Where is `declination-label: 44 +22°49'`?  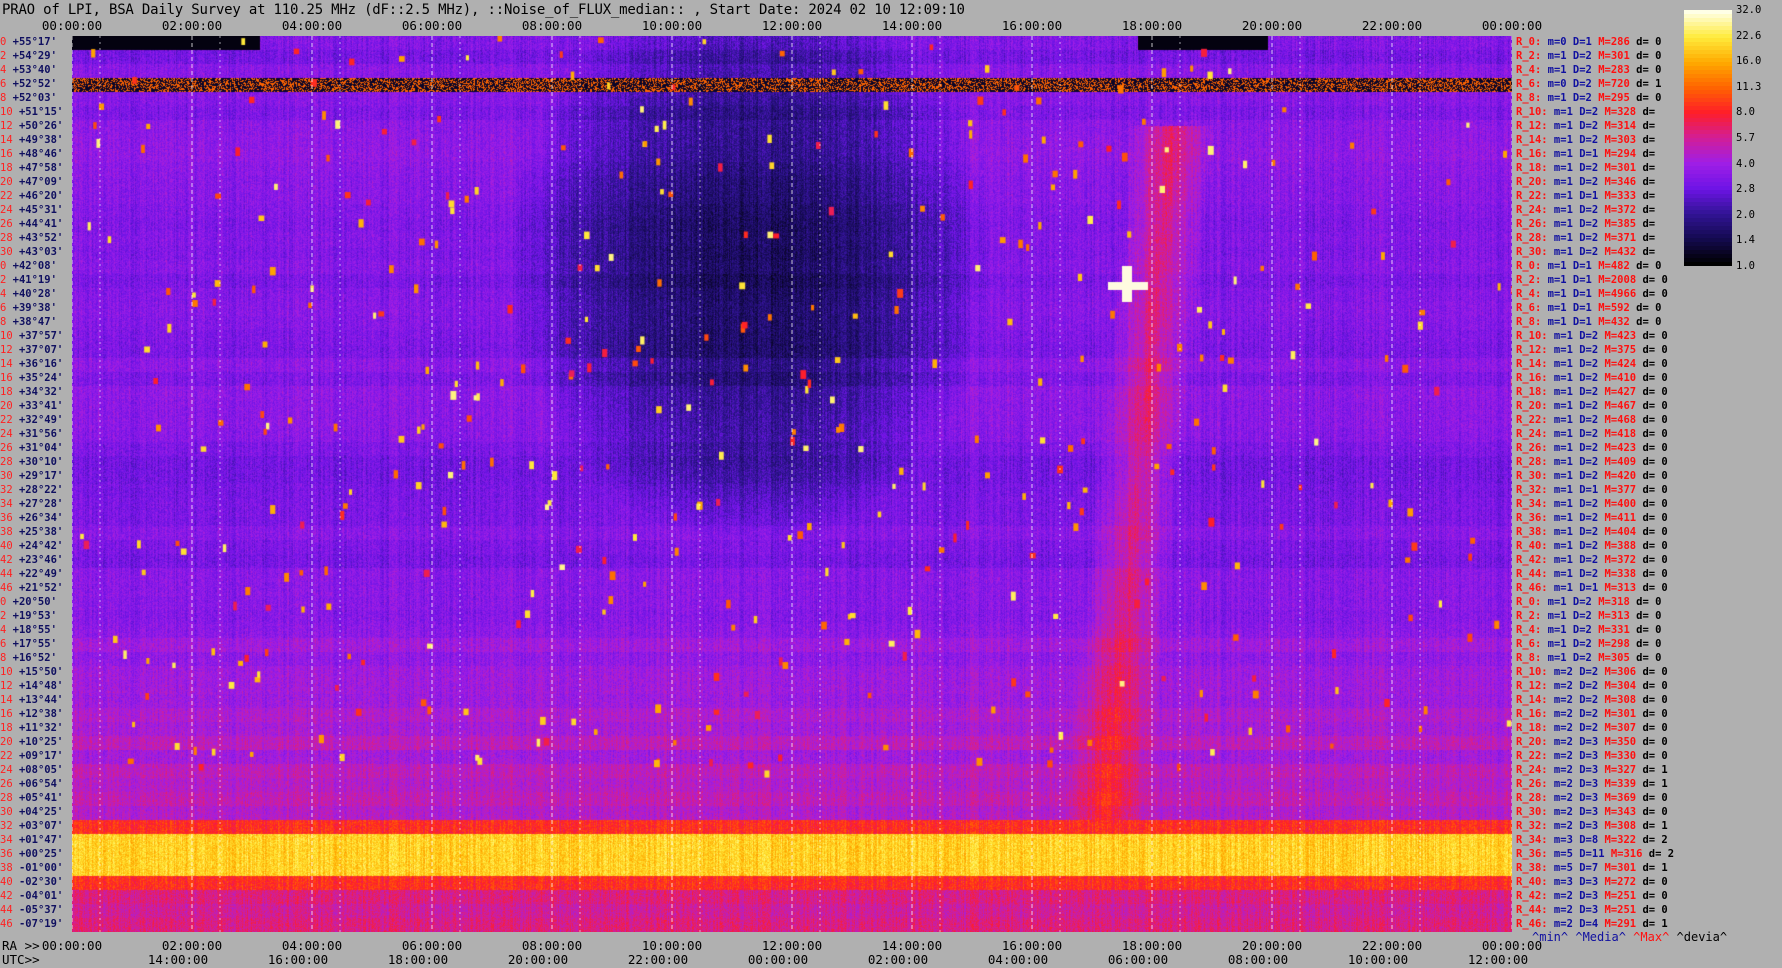 declination-label: 44 +22°49' is located at coordinates (31, 574).